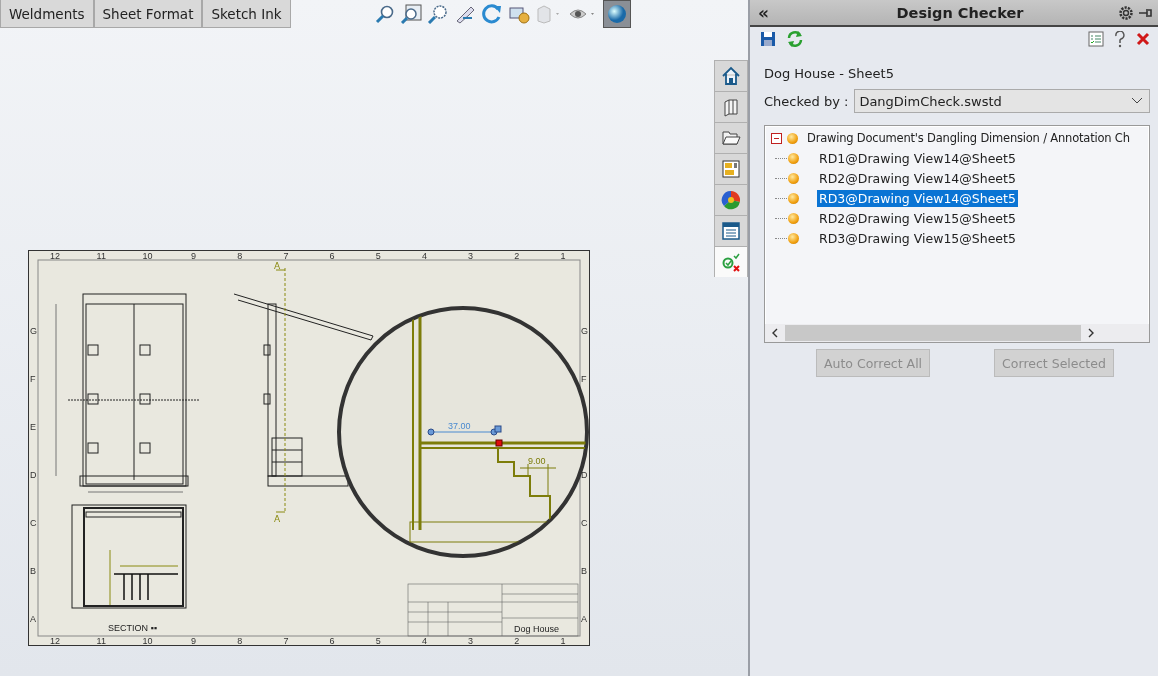  Describe the element at coordinates (768, 39) in the screenshot. I see `save-icon` at that location.